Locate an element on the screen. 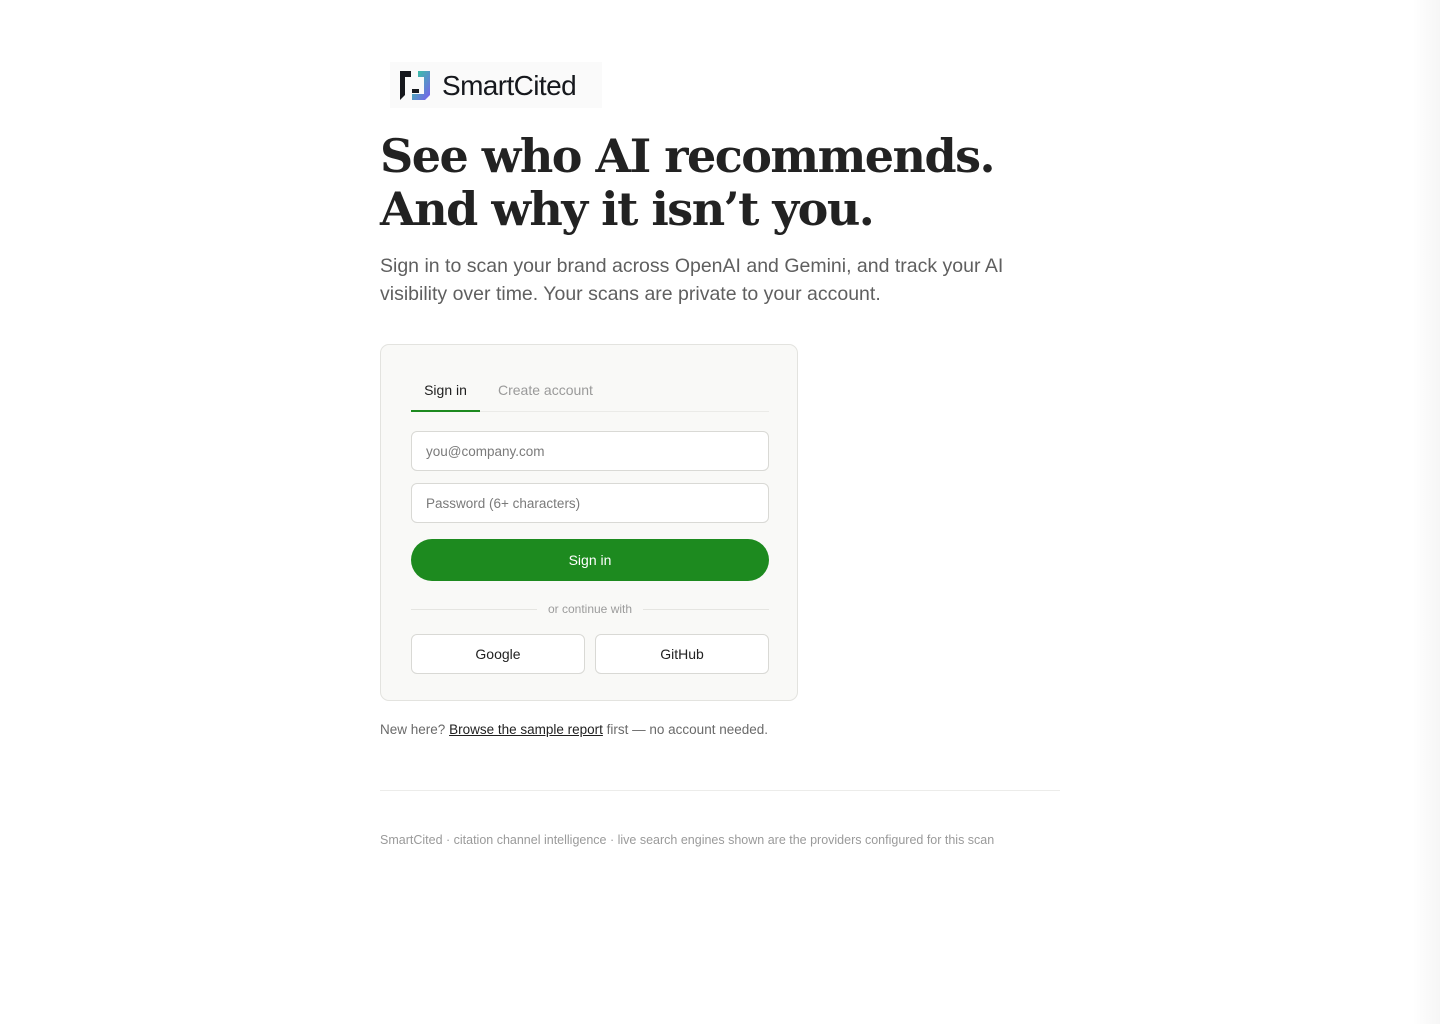 The height and width of the screenshot is (1024, 1440). headline-line-2: And why it isn’t you. is located at coordinates (627, 209).